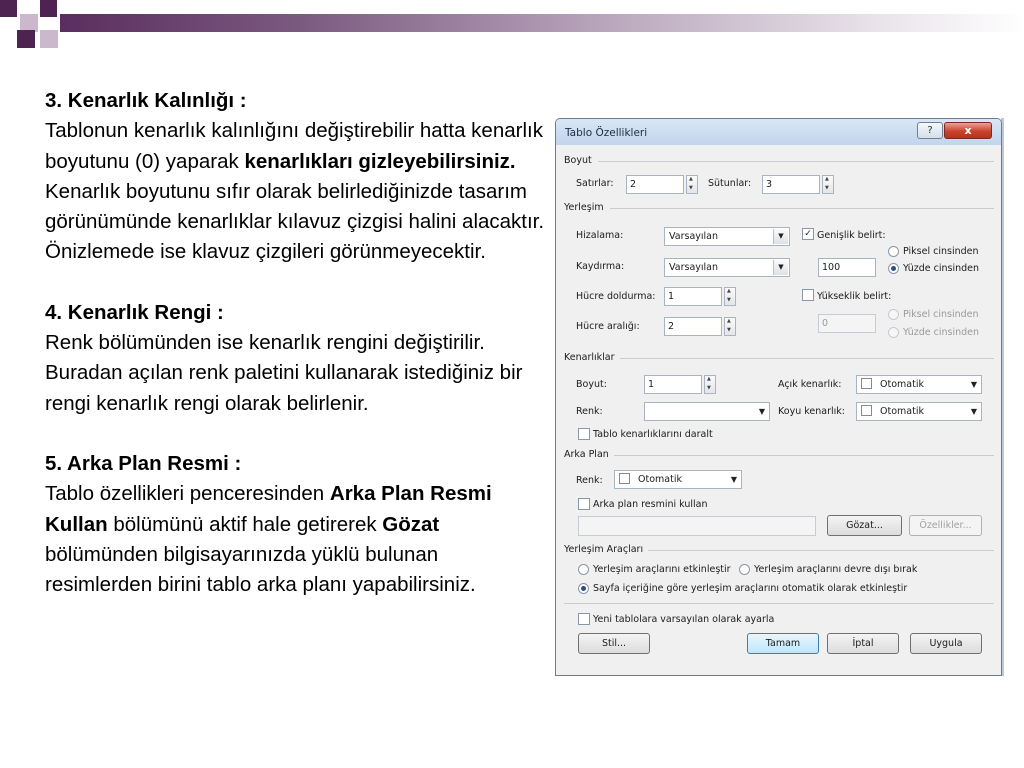 This screenshot has width=1024, height=768. I want to click on disable-layout-tools-radio, so click(744, 569).